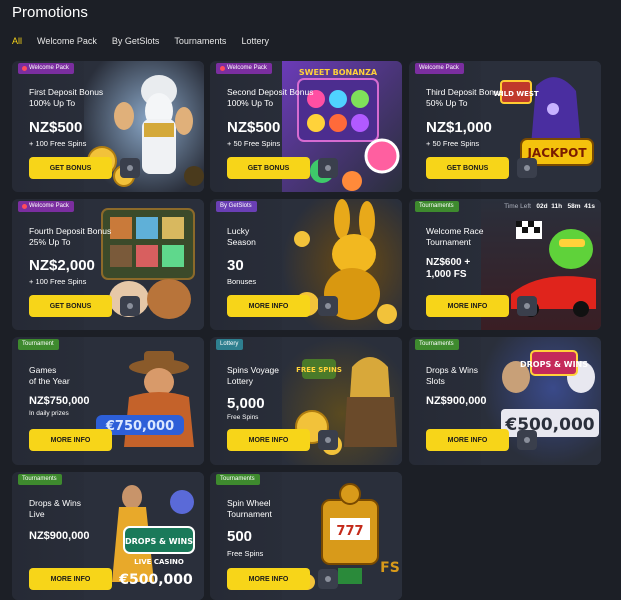  I want to click on card-title: Lucky Season, so click(241, 236).